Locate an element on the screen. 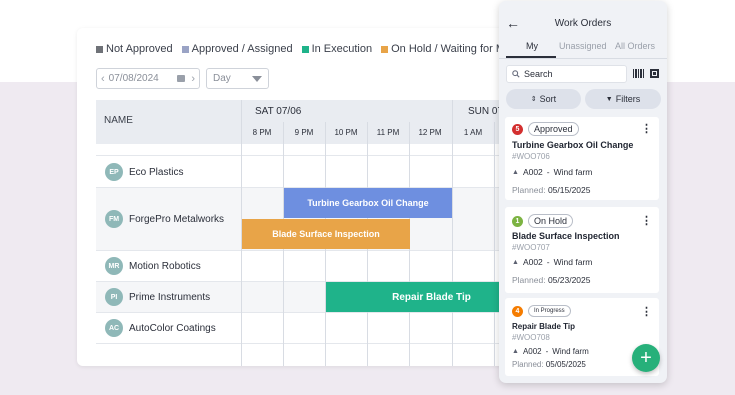  card-status-row: 1 On Hold is located at coordinates (543, 221).